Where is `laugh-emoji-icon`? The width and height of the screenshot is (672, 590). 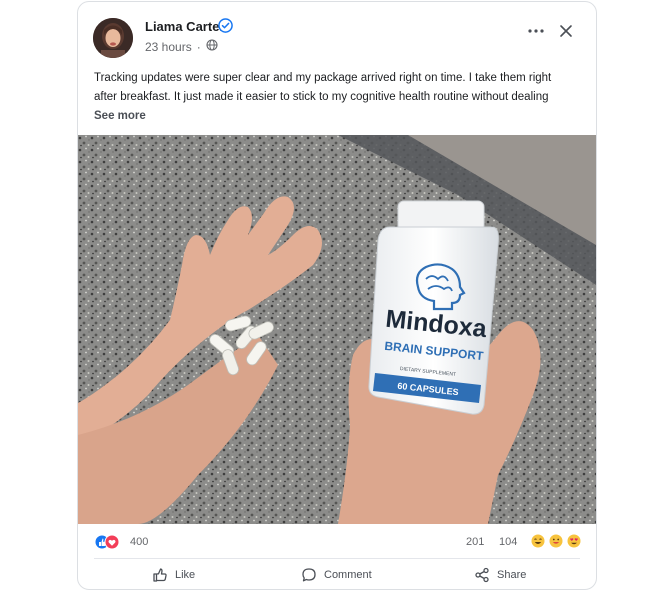
laugh-emoji-icon is located at coordinates (538, 541).